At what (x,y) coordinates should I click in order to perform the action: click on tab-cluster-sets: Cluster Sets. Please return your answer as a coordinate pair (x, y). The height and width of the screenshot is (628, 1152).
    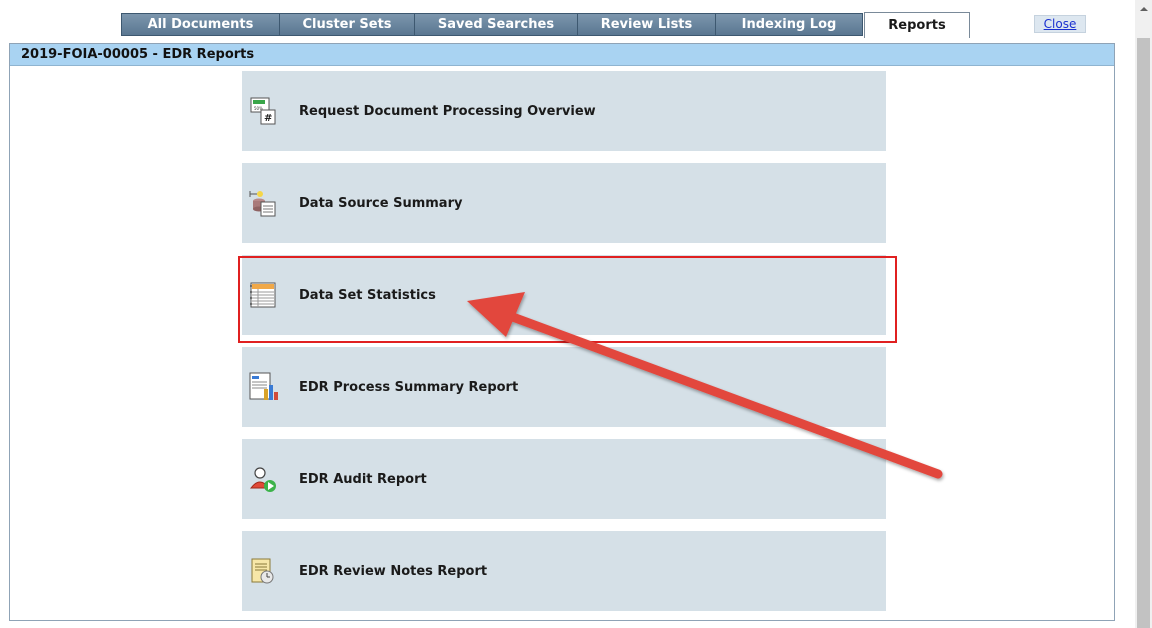
    Looking at the image, I should click on (346, 24).